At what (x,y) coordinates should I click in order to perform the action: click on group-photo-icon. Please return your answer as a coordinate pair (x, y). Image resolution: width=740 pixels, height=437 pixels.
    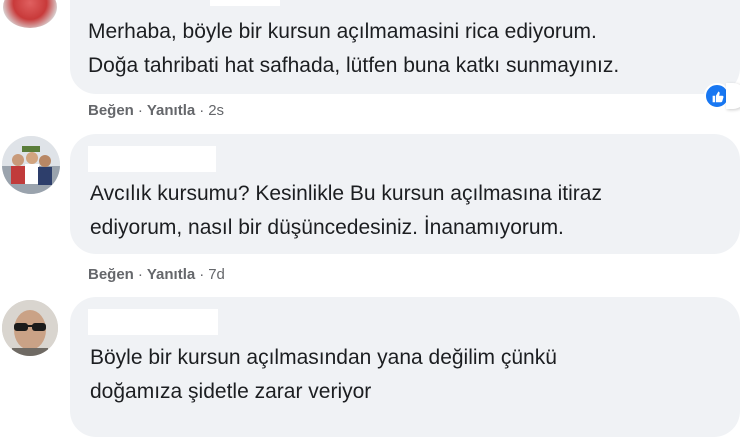
    Looking at the image, I should click on (31, 165).